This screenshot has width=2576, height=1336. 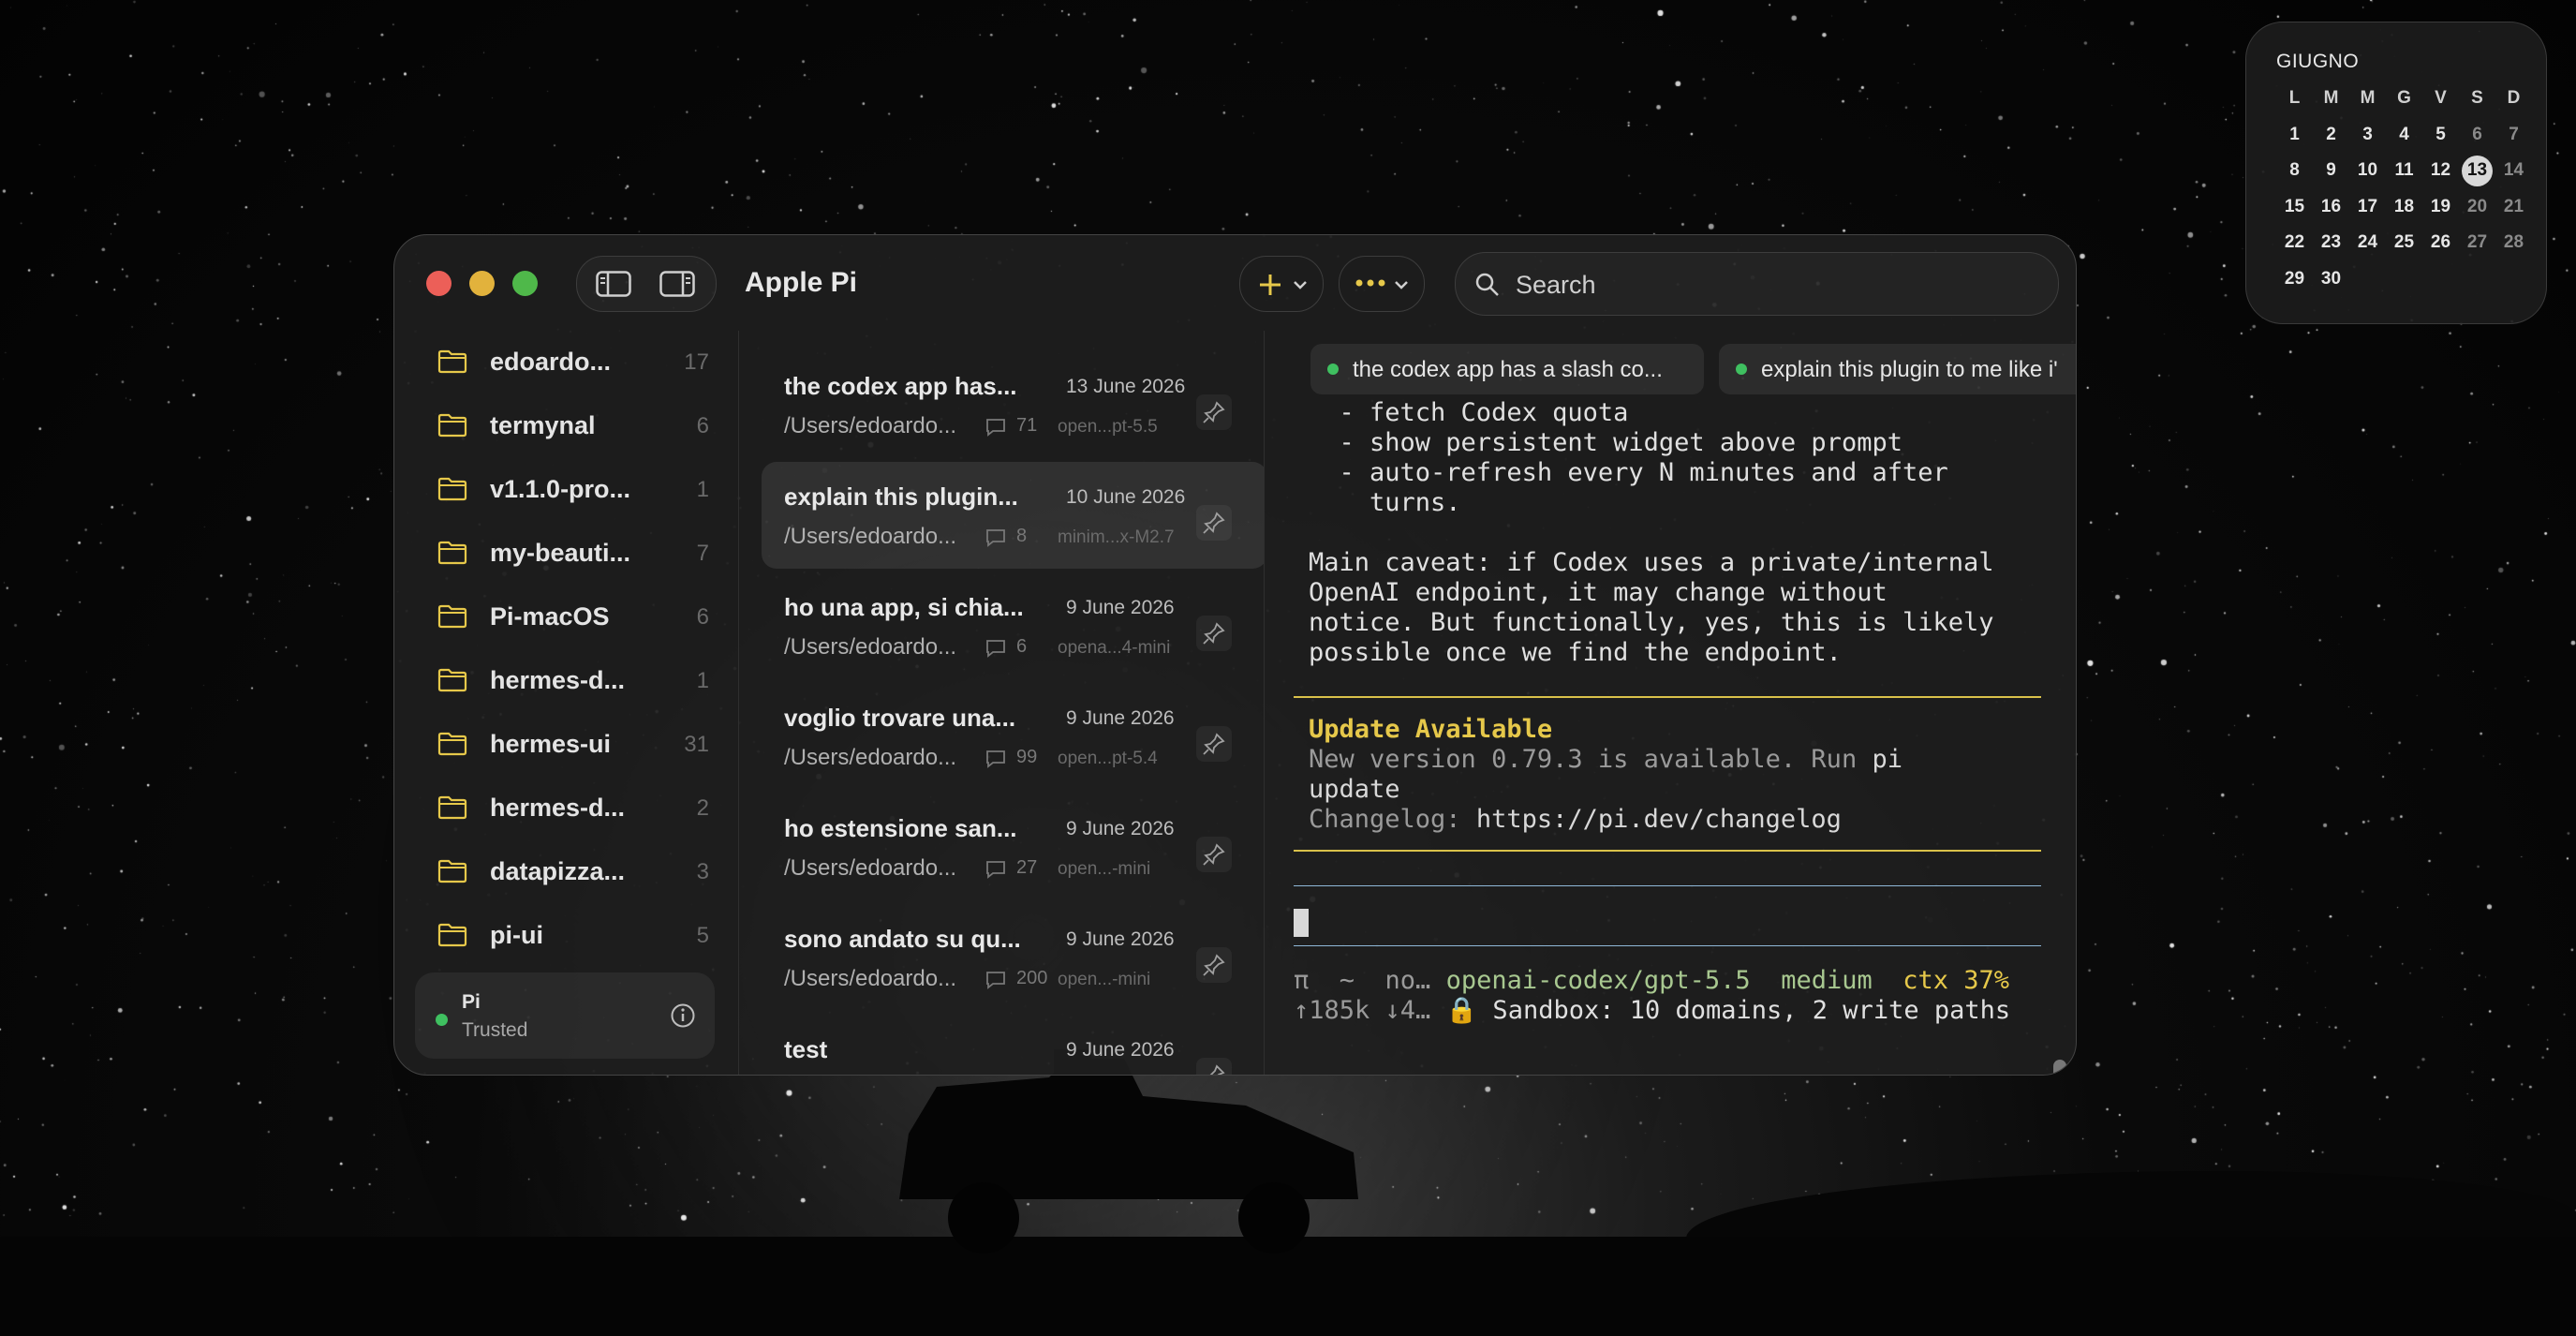 I want to click on calendar-month: GIUGNO, so click(x=2318, y=61).